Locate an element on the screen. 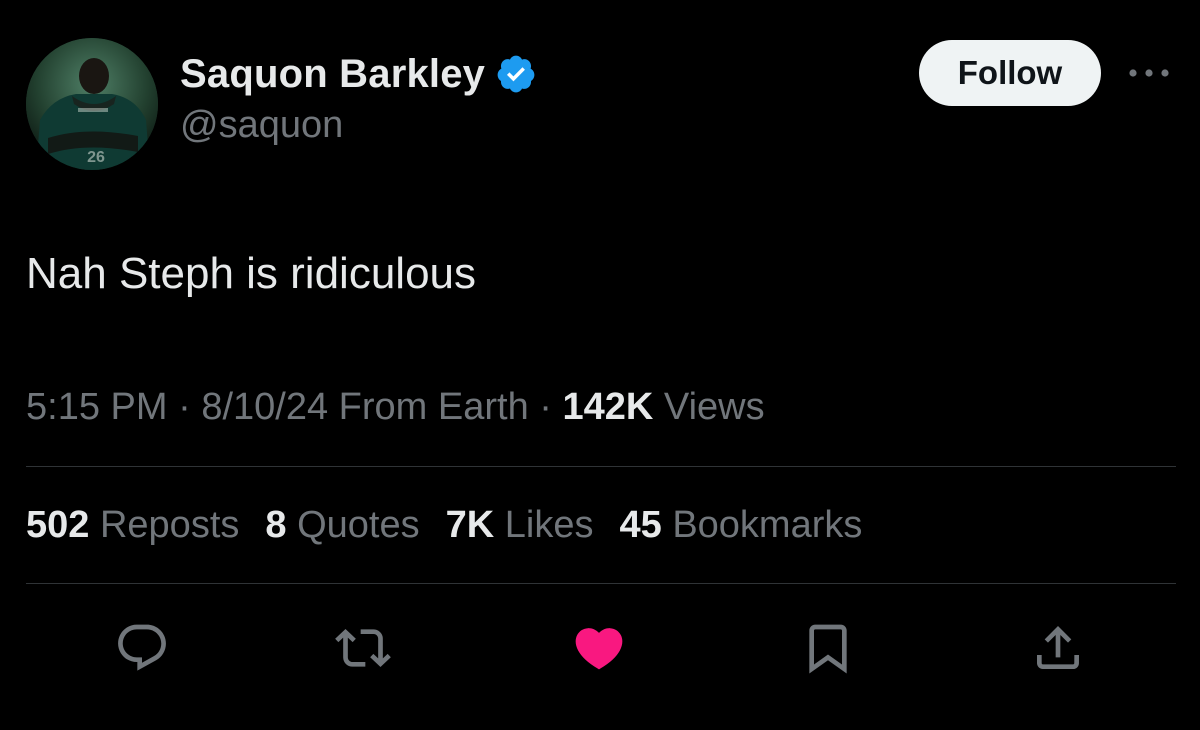 This screenshot has height=730, width=1200. name-row: Saquon Barkley is located at coordinates (358, 74).